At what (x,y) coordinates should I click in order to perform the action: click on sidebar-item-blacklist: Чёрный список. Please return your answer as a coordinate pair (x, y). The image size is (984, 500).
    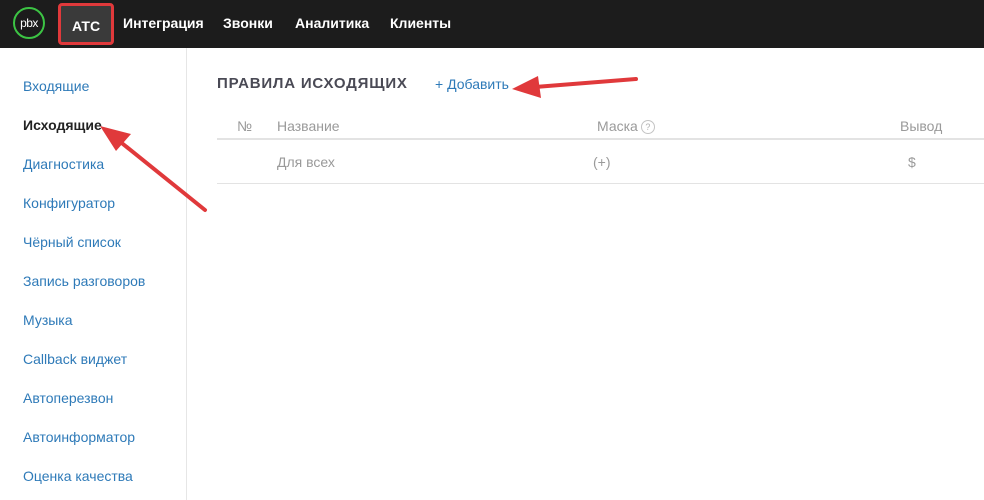
    Looking at the image, I should click on (72, 242).